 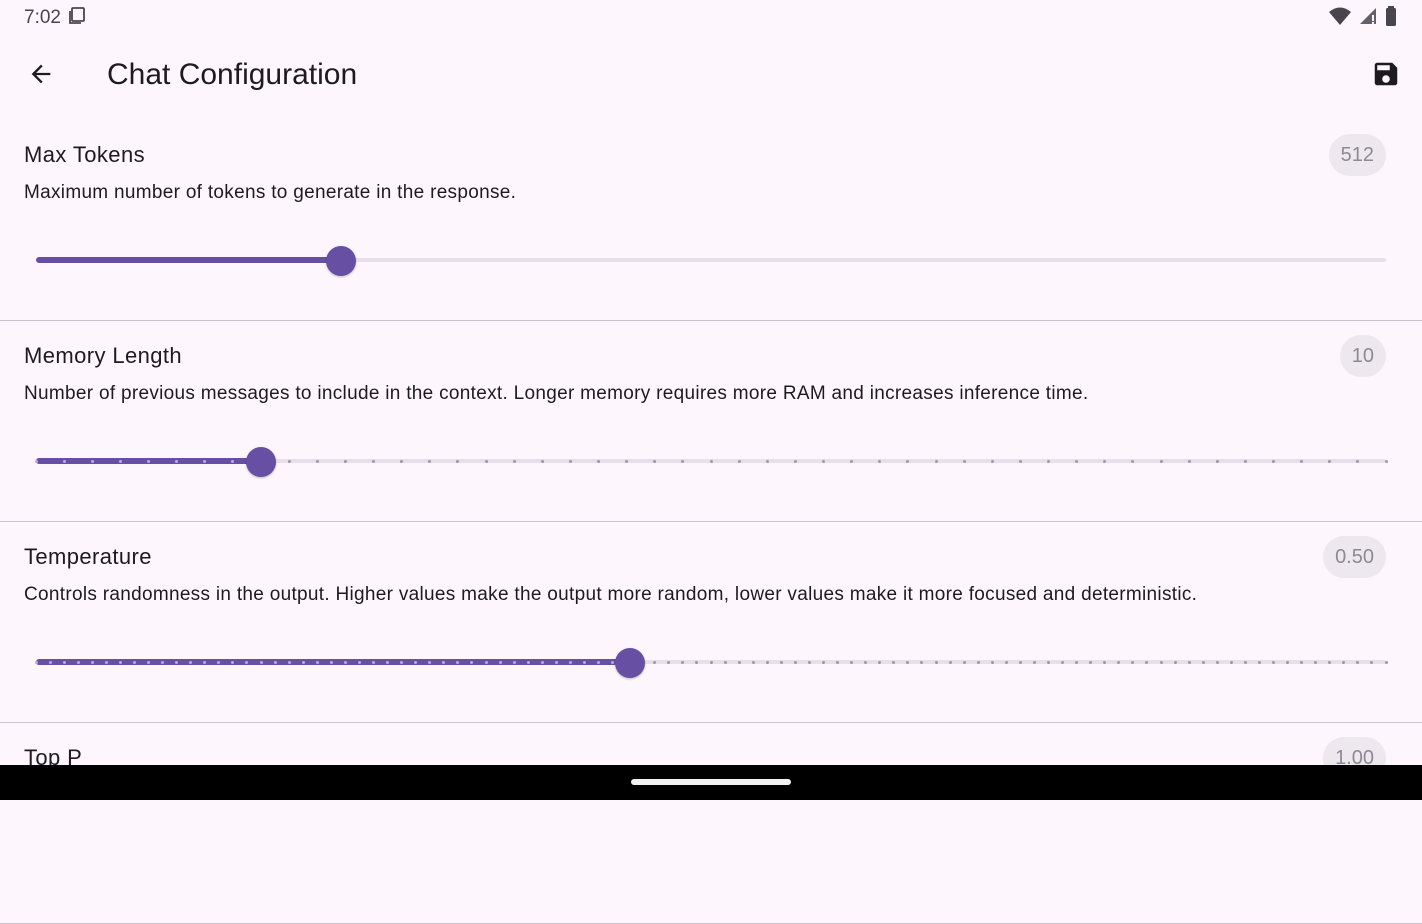 I want to click on status-left: 7:02, so click(x=55, y=18).